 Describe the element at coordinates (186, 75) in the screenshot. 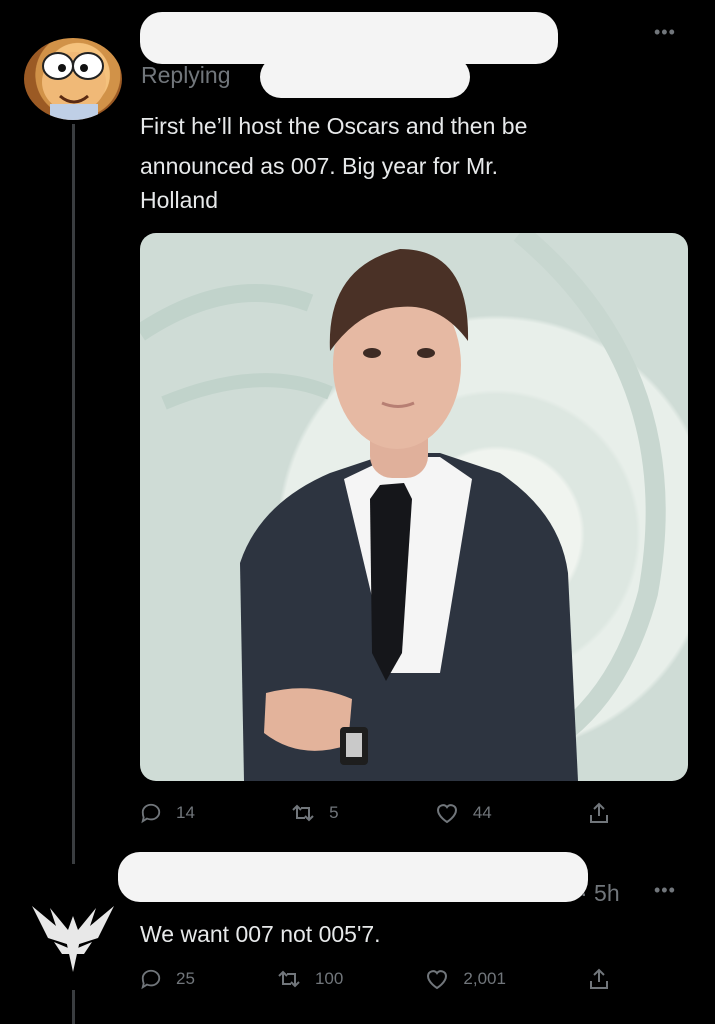

I see `replying-label: Replying` at that location.